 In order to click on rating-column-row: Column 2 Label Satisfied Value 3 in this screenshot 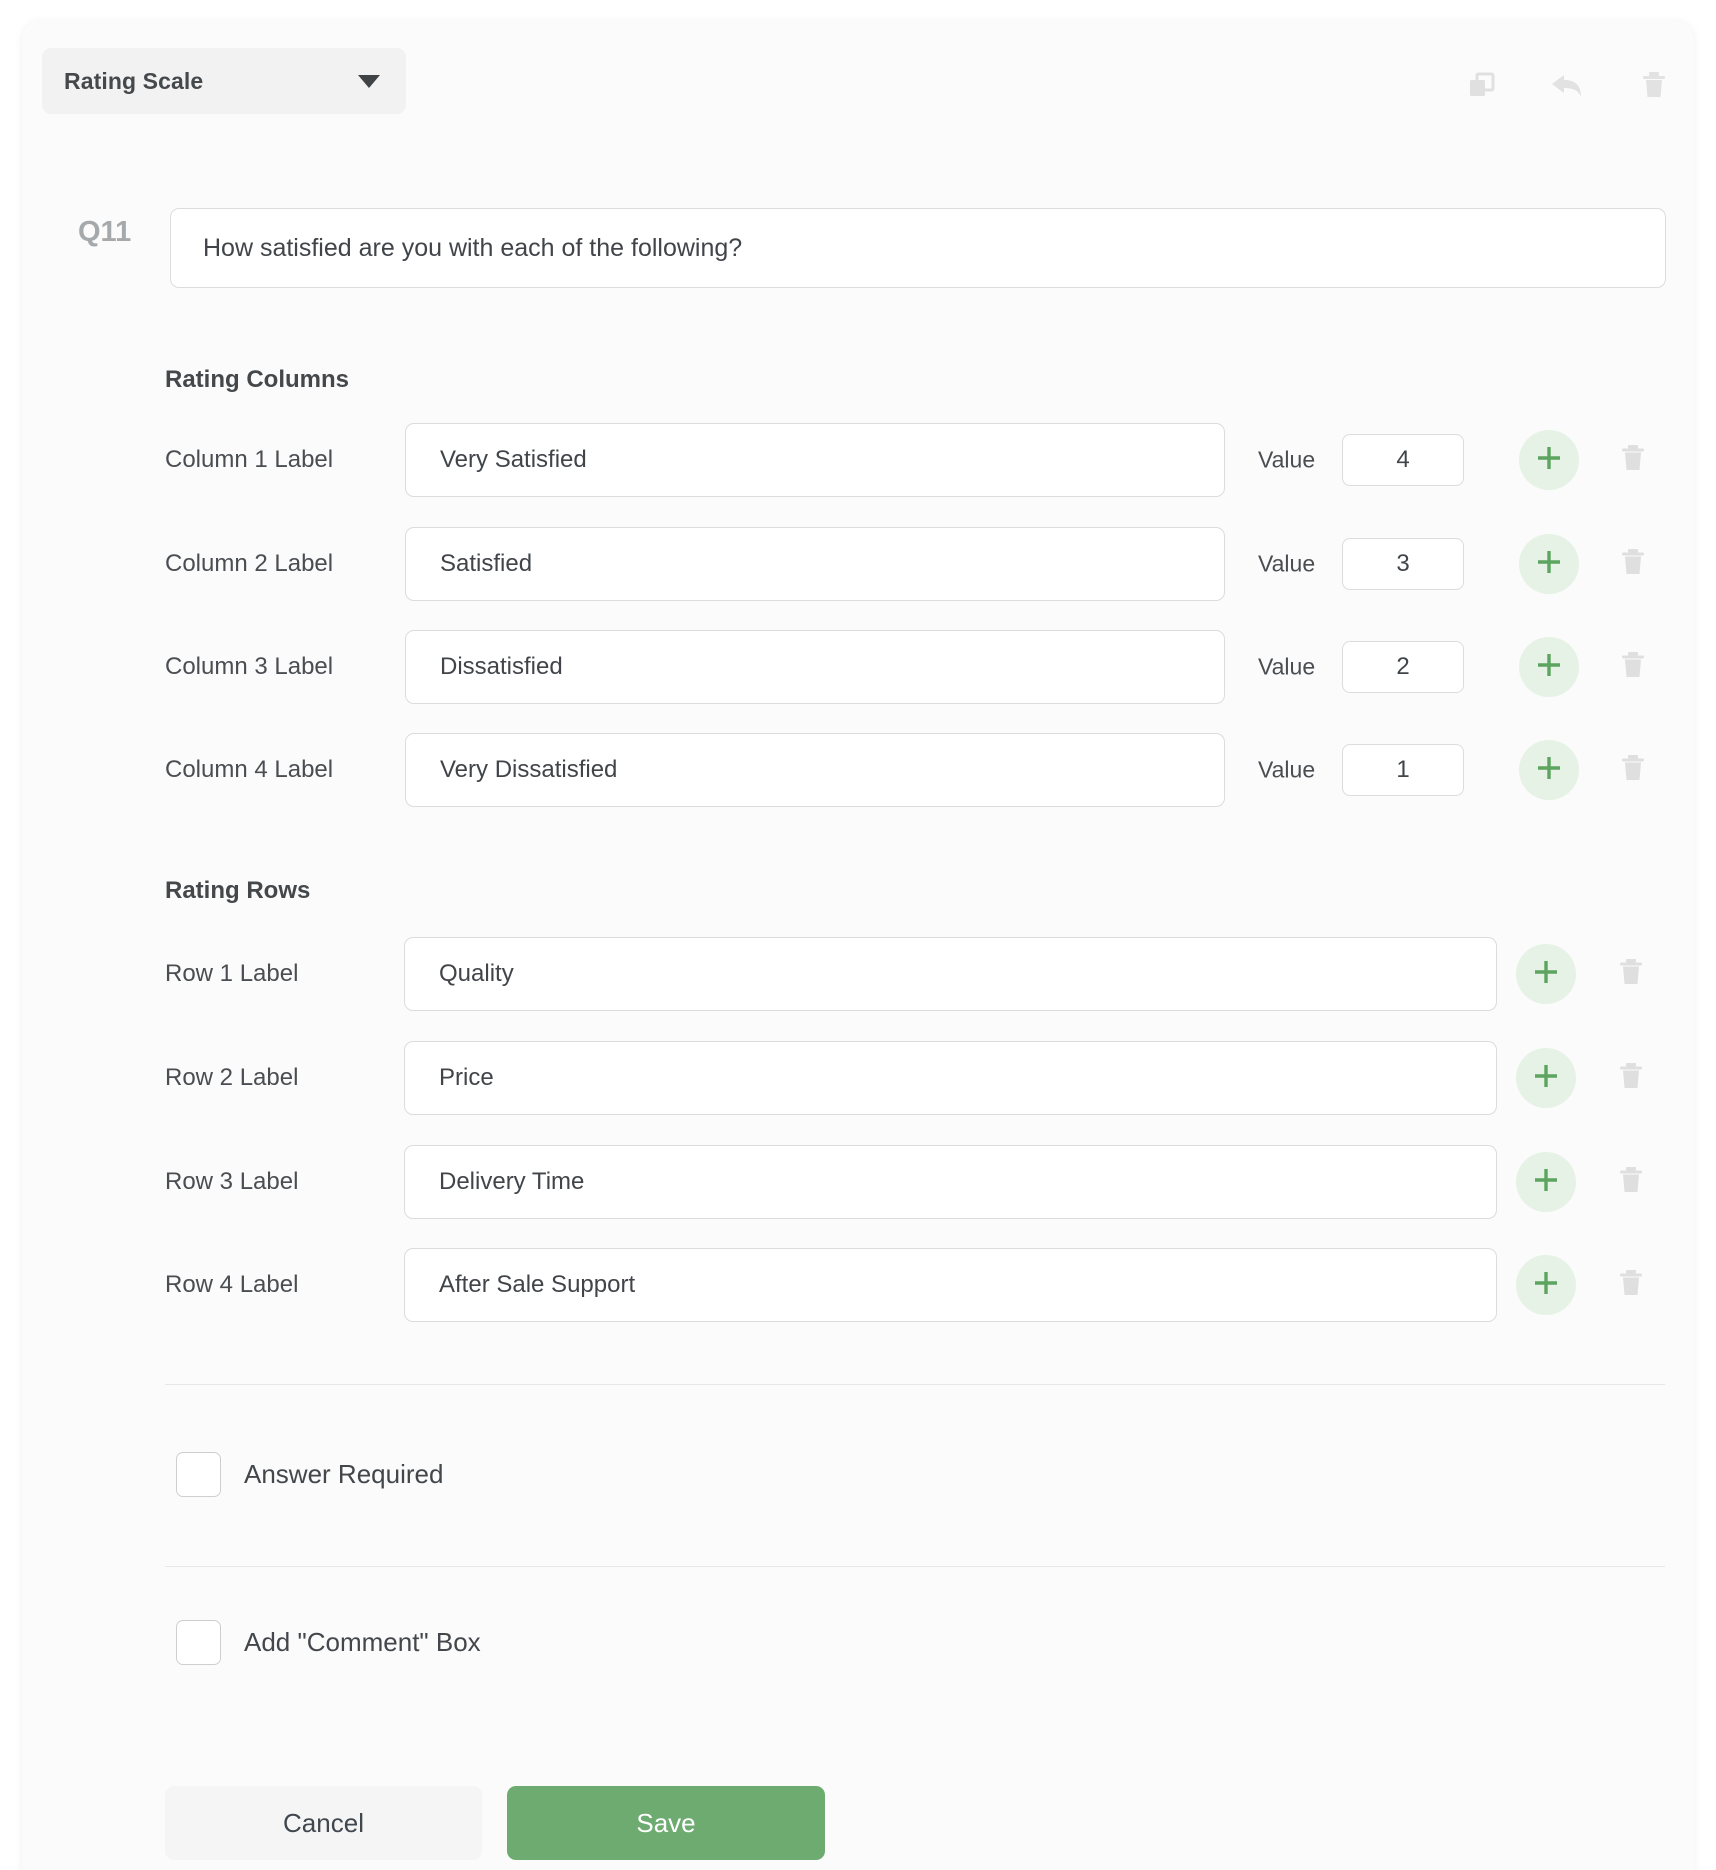, I will do `click(858, 564)`.